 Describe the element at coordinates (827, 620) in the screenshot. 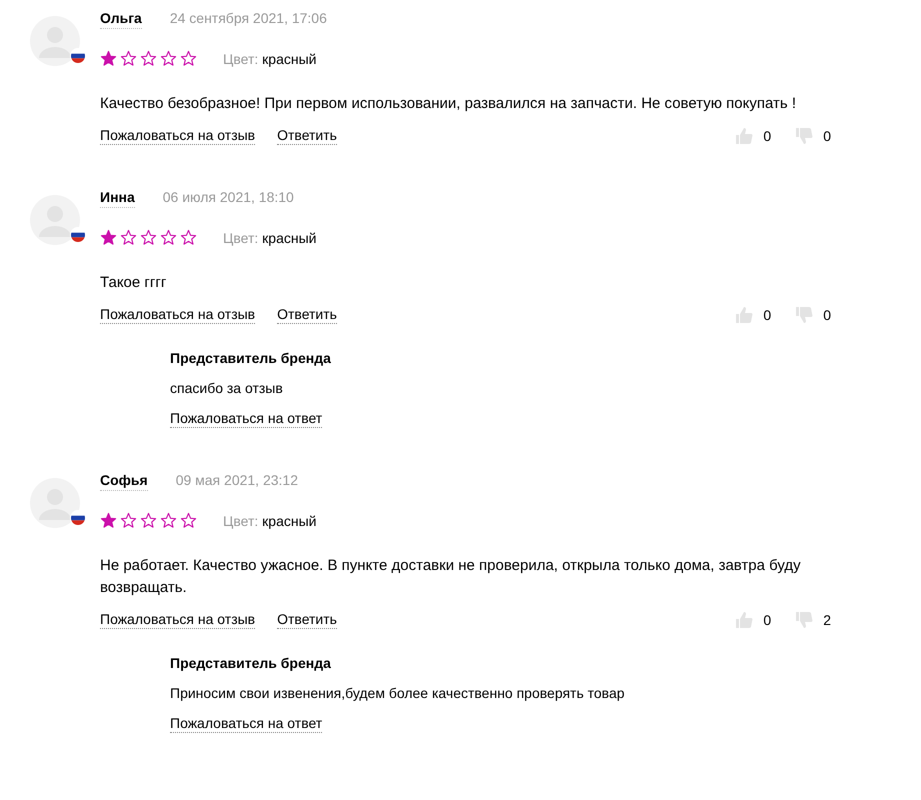

I see `dislike-count: 2` at that location.